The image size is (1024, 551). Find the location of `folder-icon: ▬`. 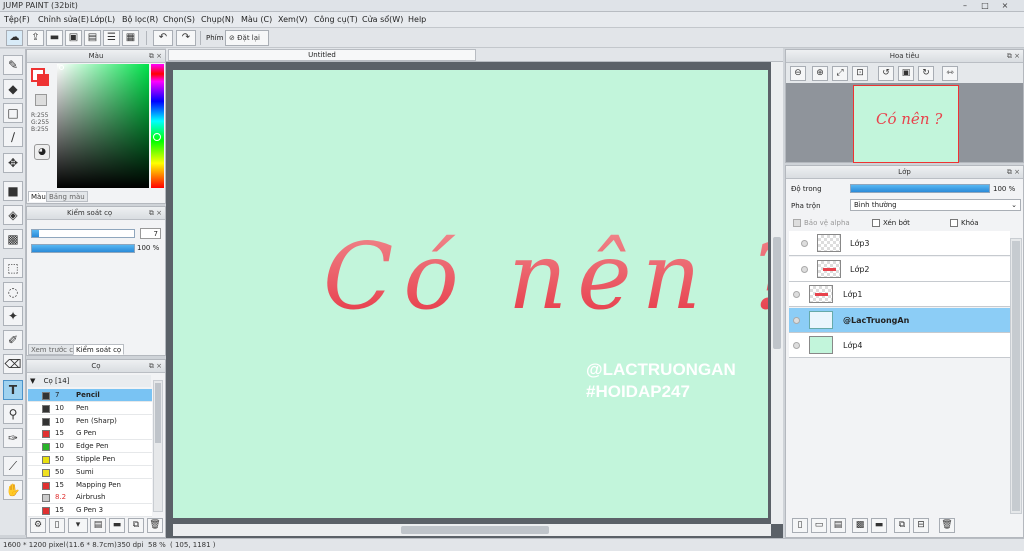

folder-icon: ▬ is located at coordinates (117, 525).